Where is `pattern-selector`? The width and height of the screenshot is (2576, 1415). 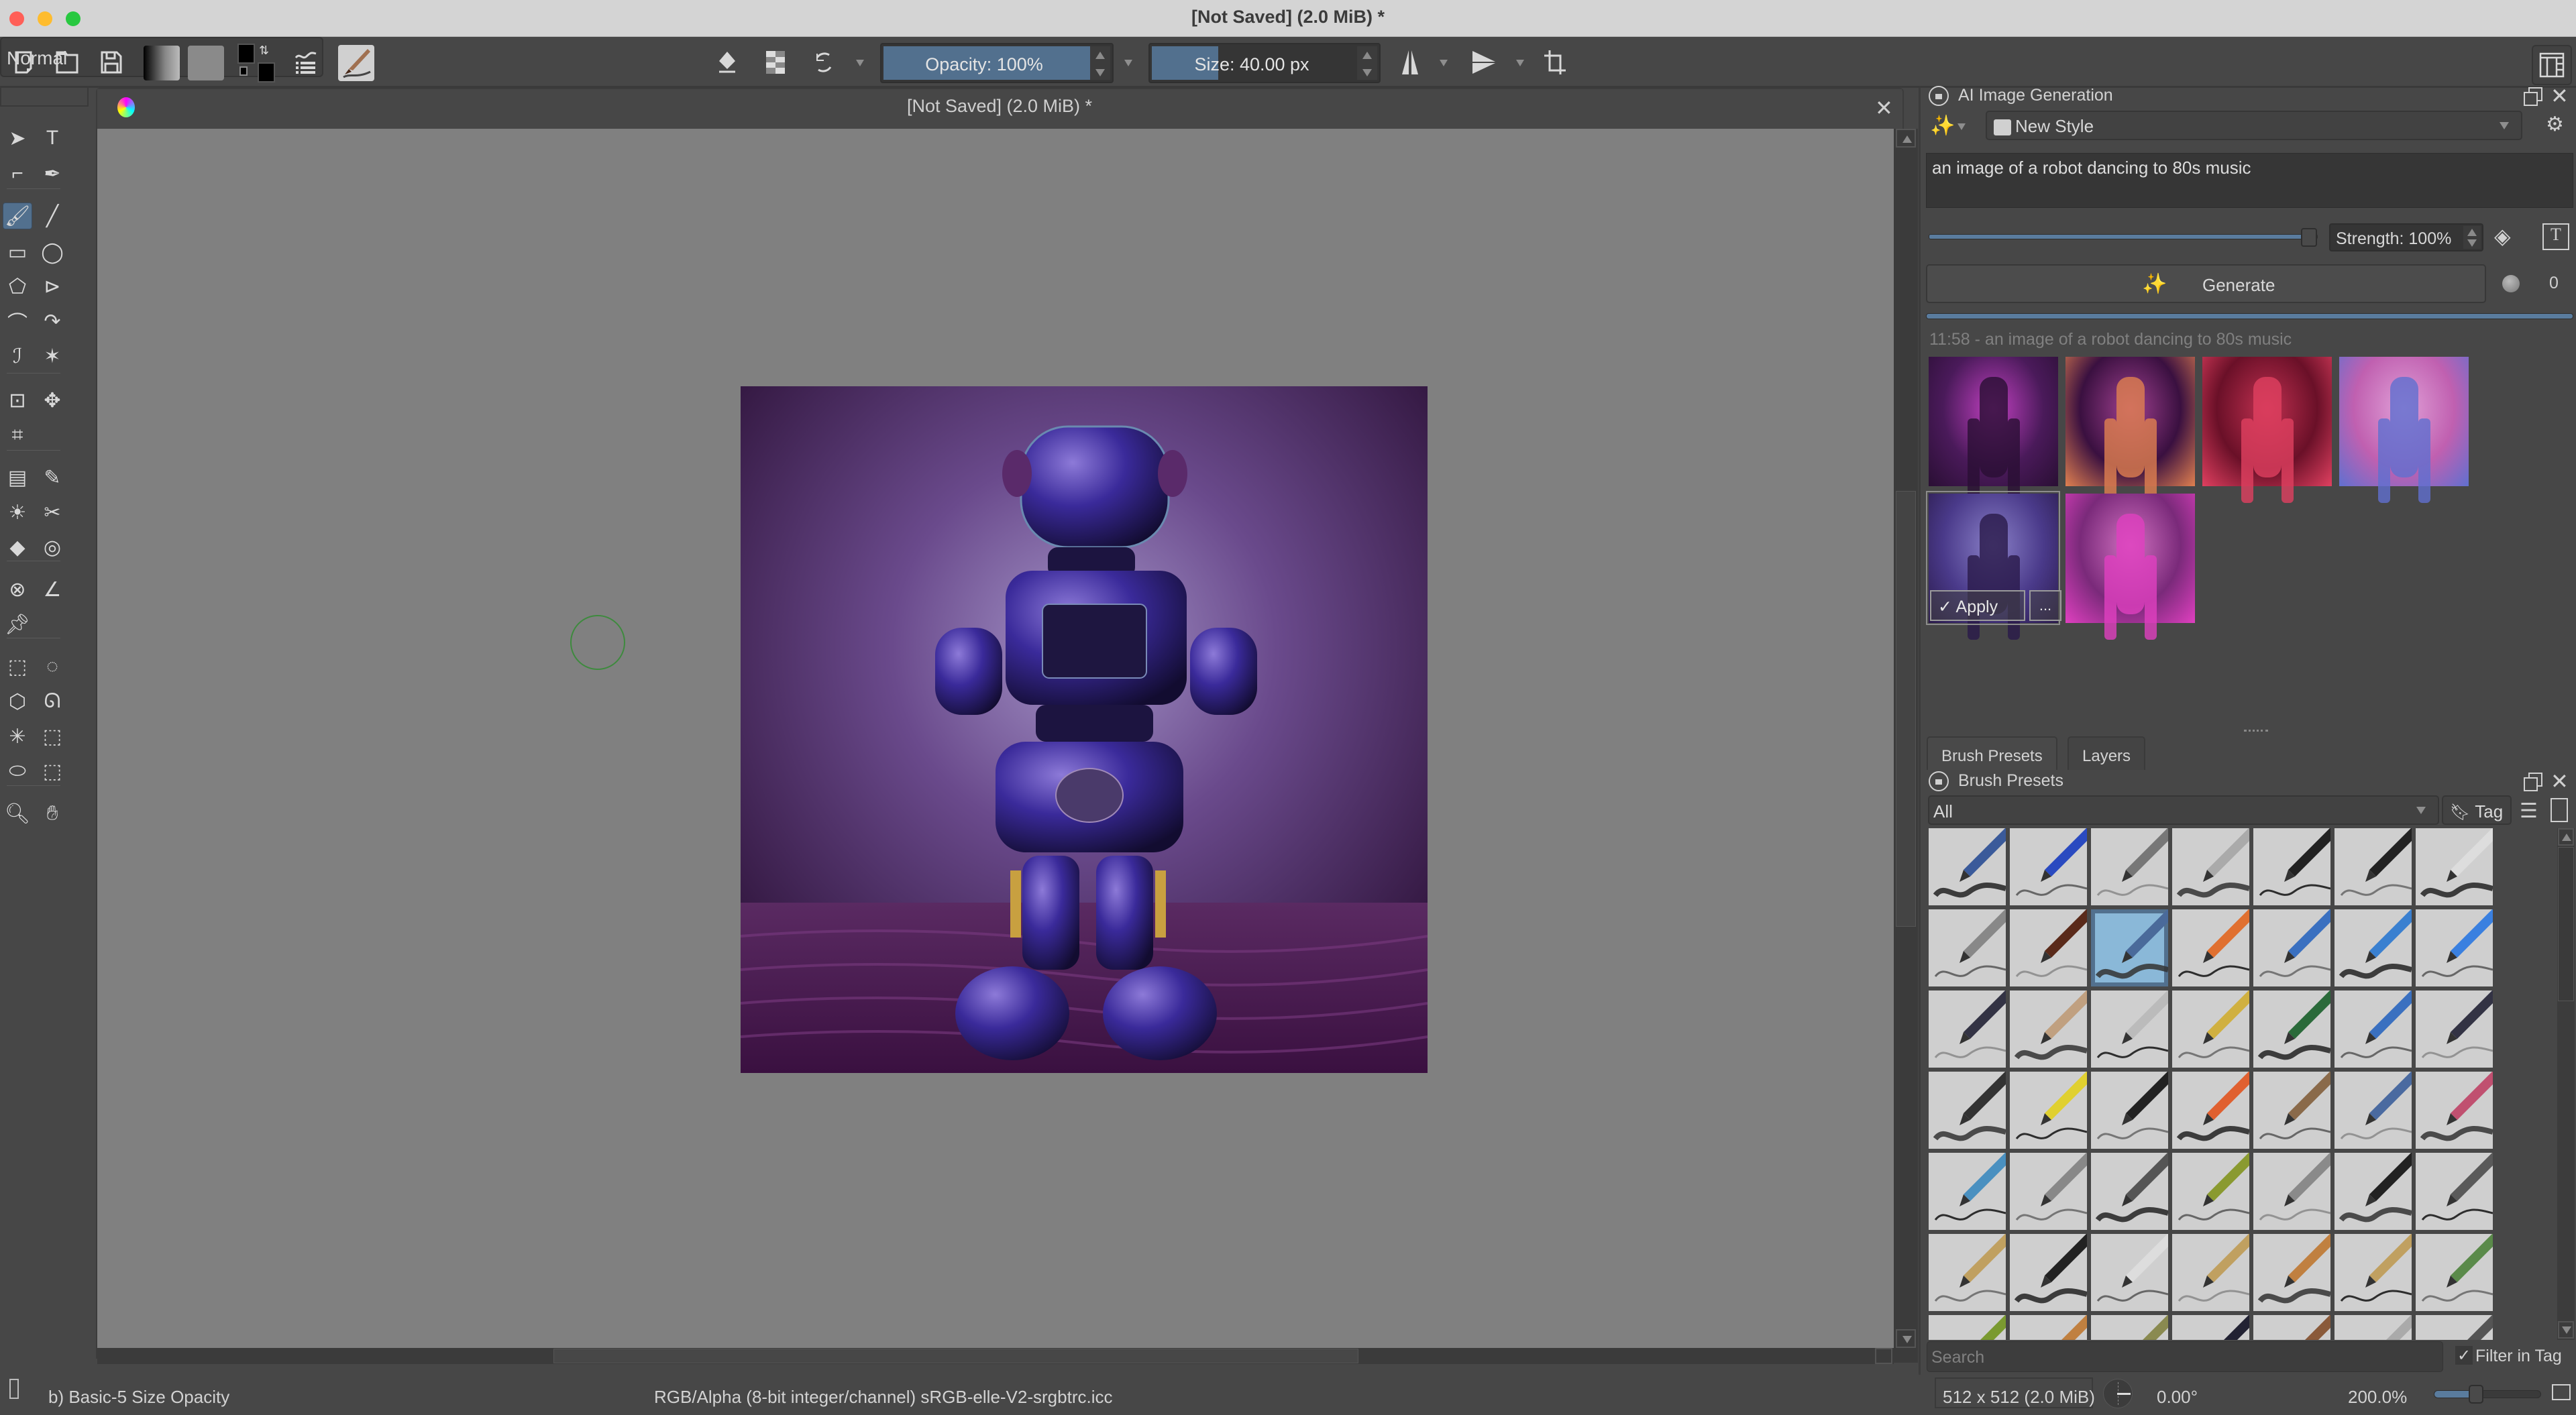
pattern-selector is located at coordinates (206, 63).